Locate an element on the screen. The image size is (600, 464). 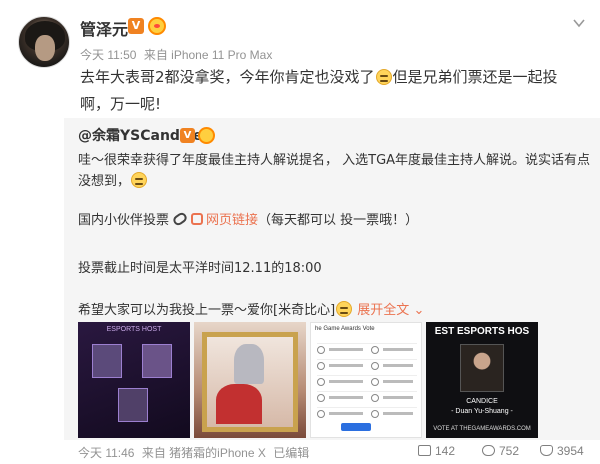
vote-label: 国内小伙伴投票 is located at coordinates (124, 220).